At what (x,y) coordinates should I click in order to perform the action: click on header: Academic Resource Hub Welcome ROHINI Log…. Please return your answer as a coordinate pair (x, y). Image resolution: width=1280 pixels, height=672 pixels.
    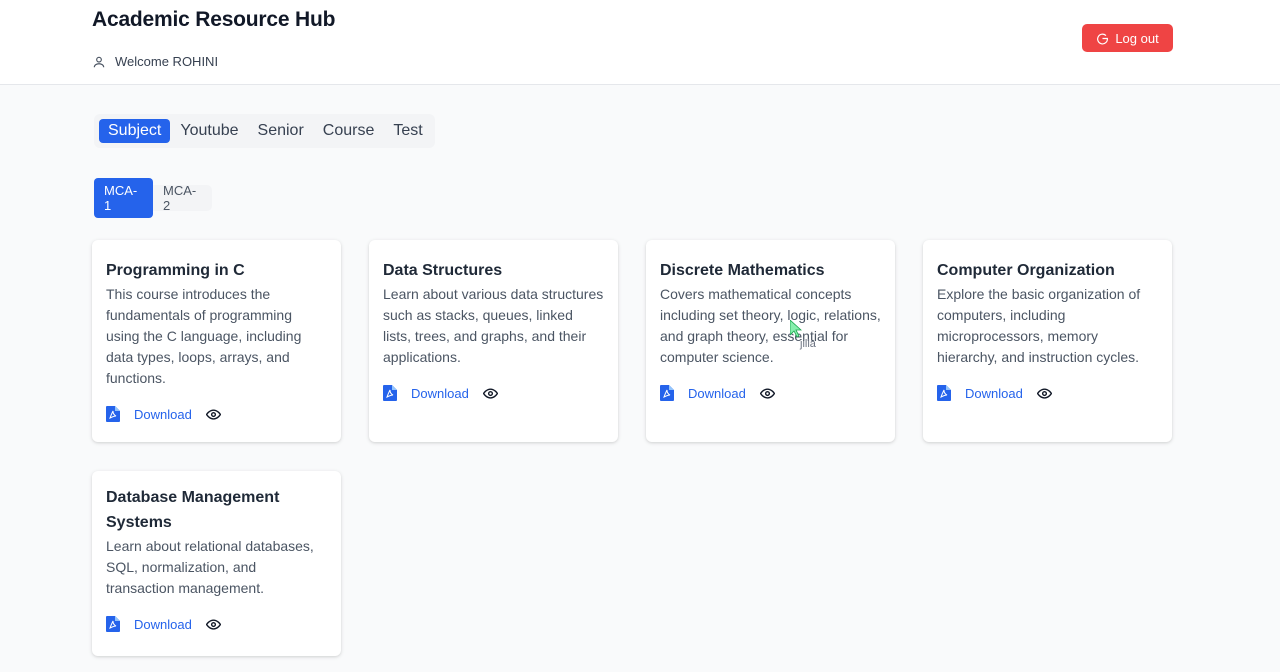
    Looking at the image, I should click on (640, 42).